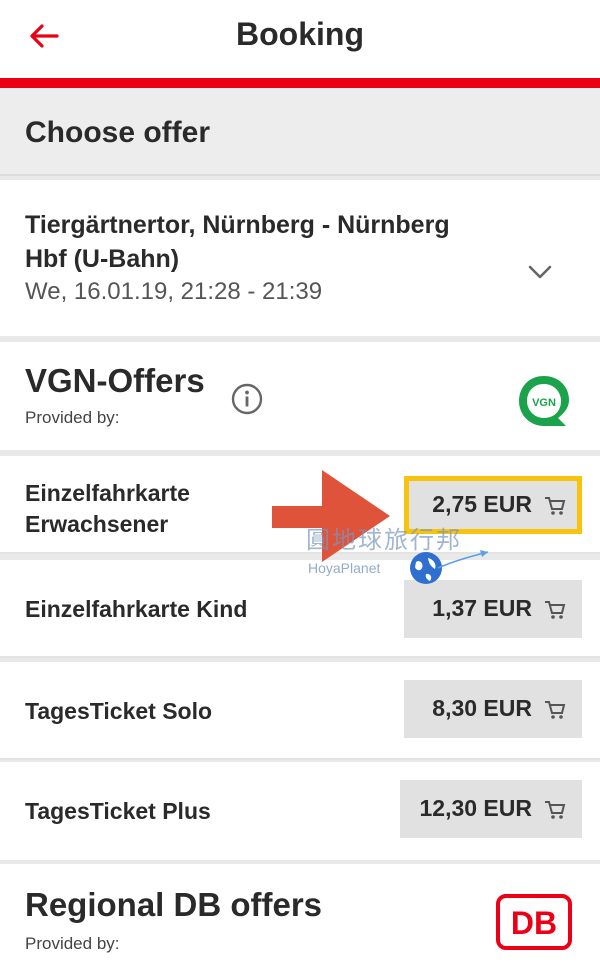 This screenshot has width=600, height=973. Describe the element at coordinates (344, 568) in the screenshot. I see `watermark-subtext: HoyaPlanet` at that location.